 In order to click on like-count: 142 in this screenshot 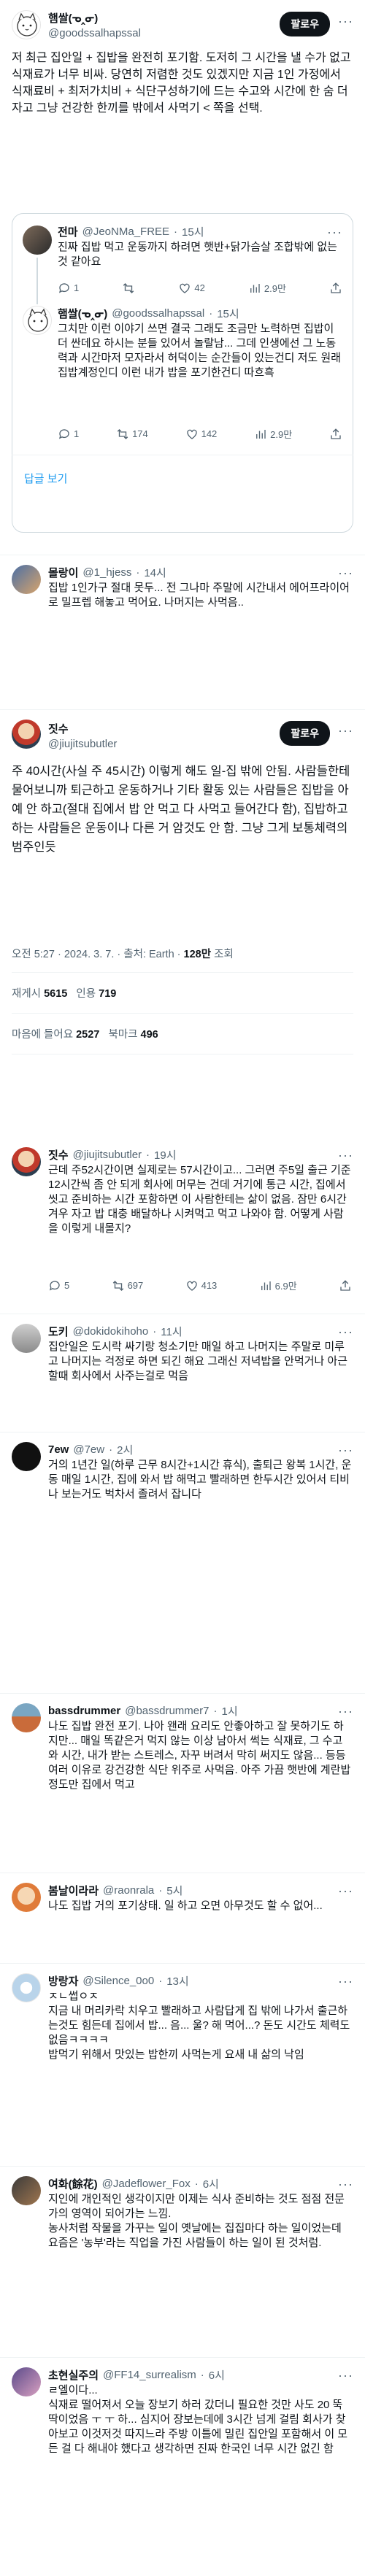, I will do `click(209, 433)`.